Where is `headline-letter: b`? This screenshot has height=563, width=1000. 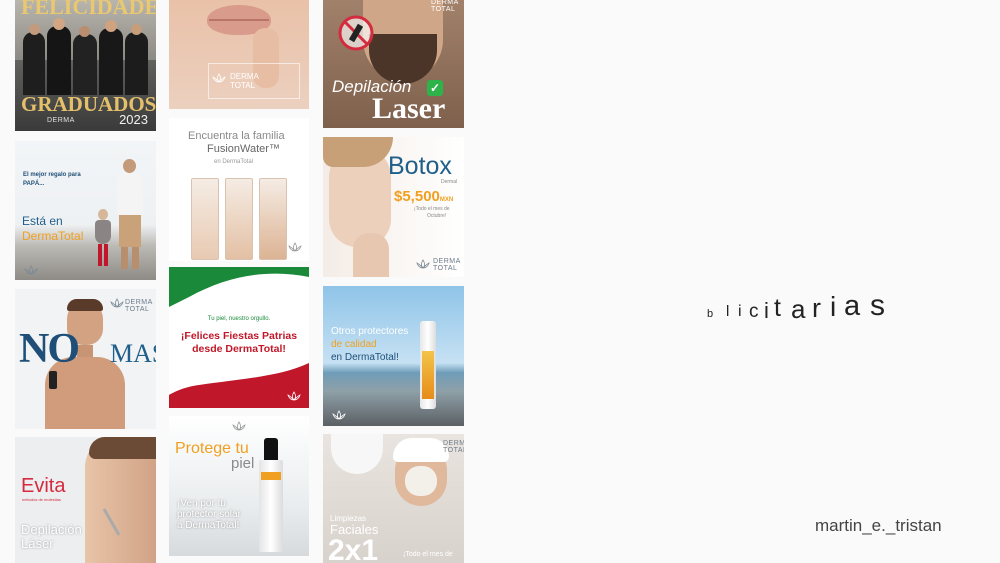 headline-letter: b is located at coordinates (710, 314).